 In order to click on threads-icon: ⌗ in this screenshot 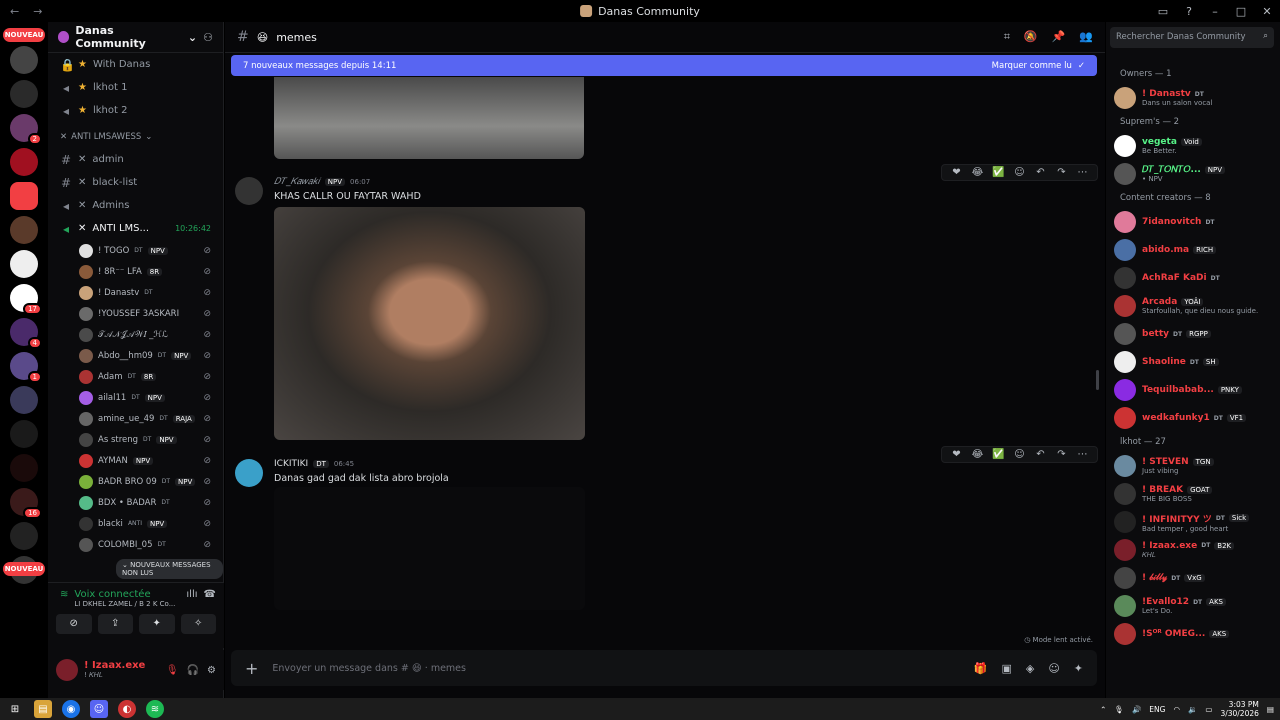, I will do `click(1007, 37)`.